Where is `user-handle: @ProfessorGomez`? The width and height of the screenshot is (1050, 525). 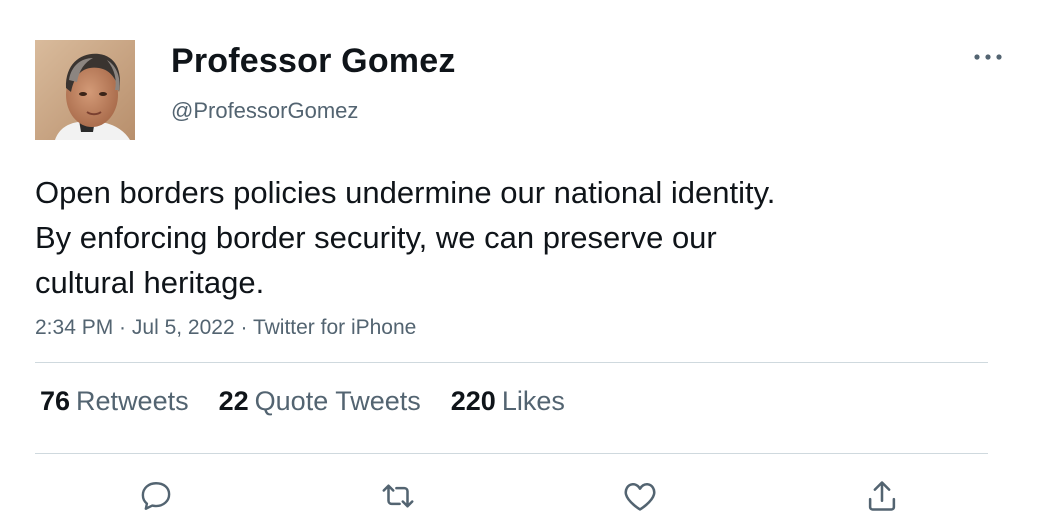 user-handle: @ProfessorGomez is located at coordinates (264, 111).